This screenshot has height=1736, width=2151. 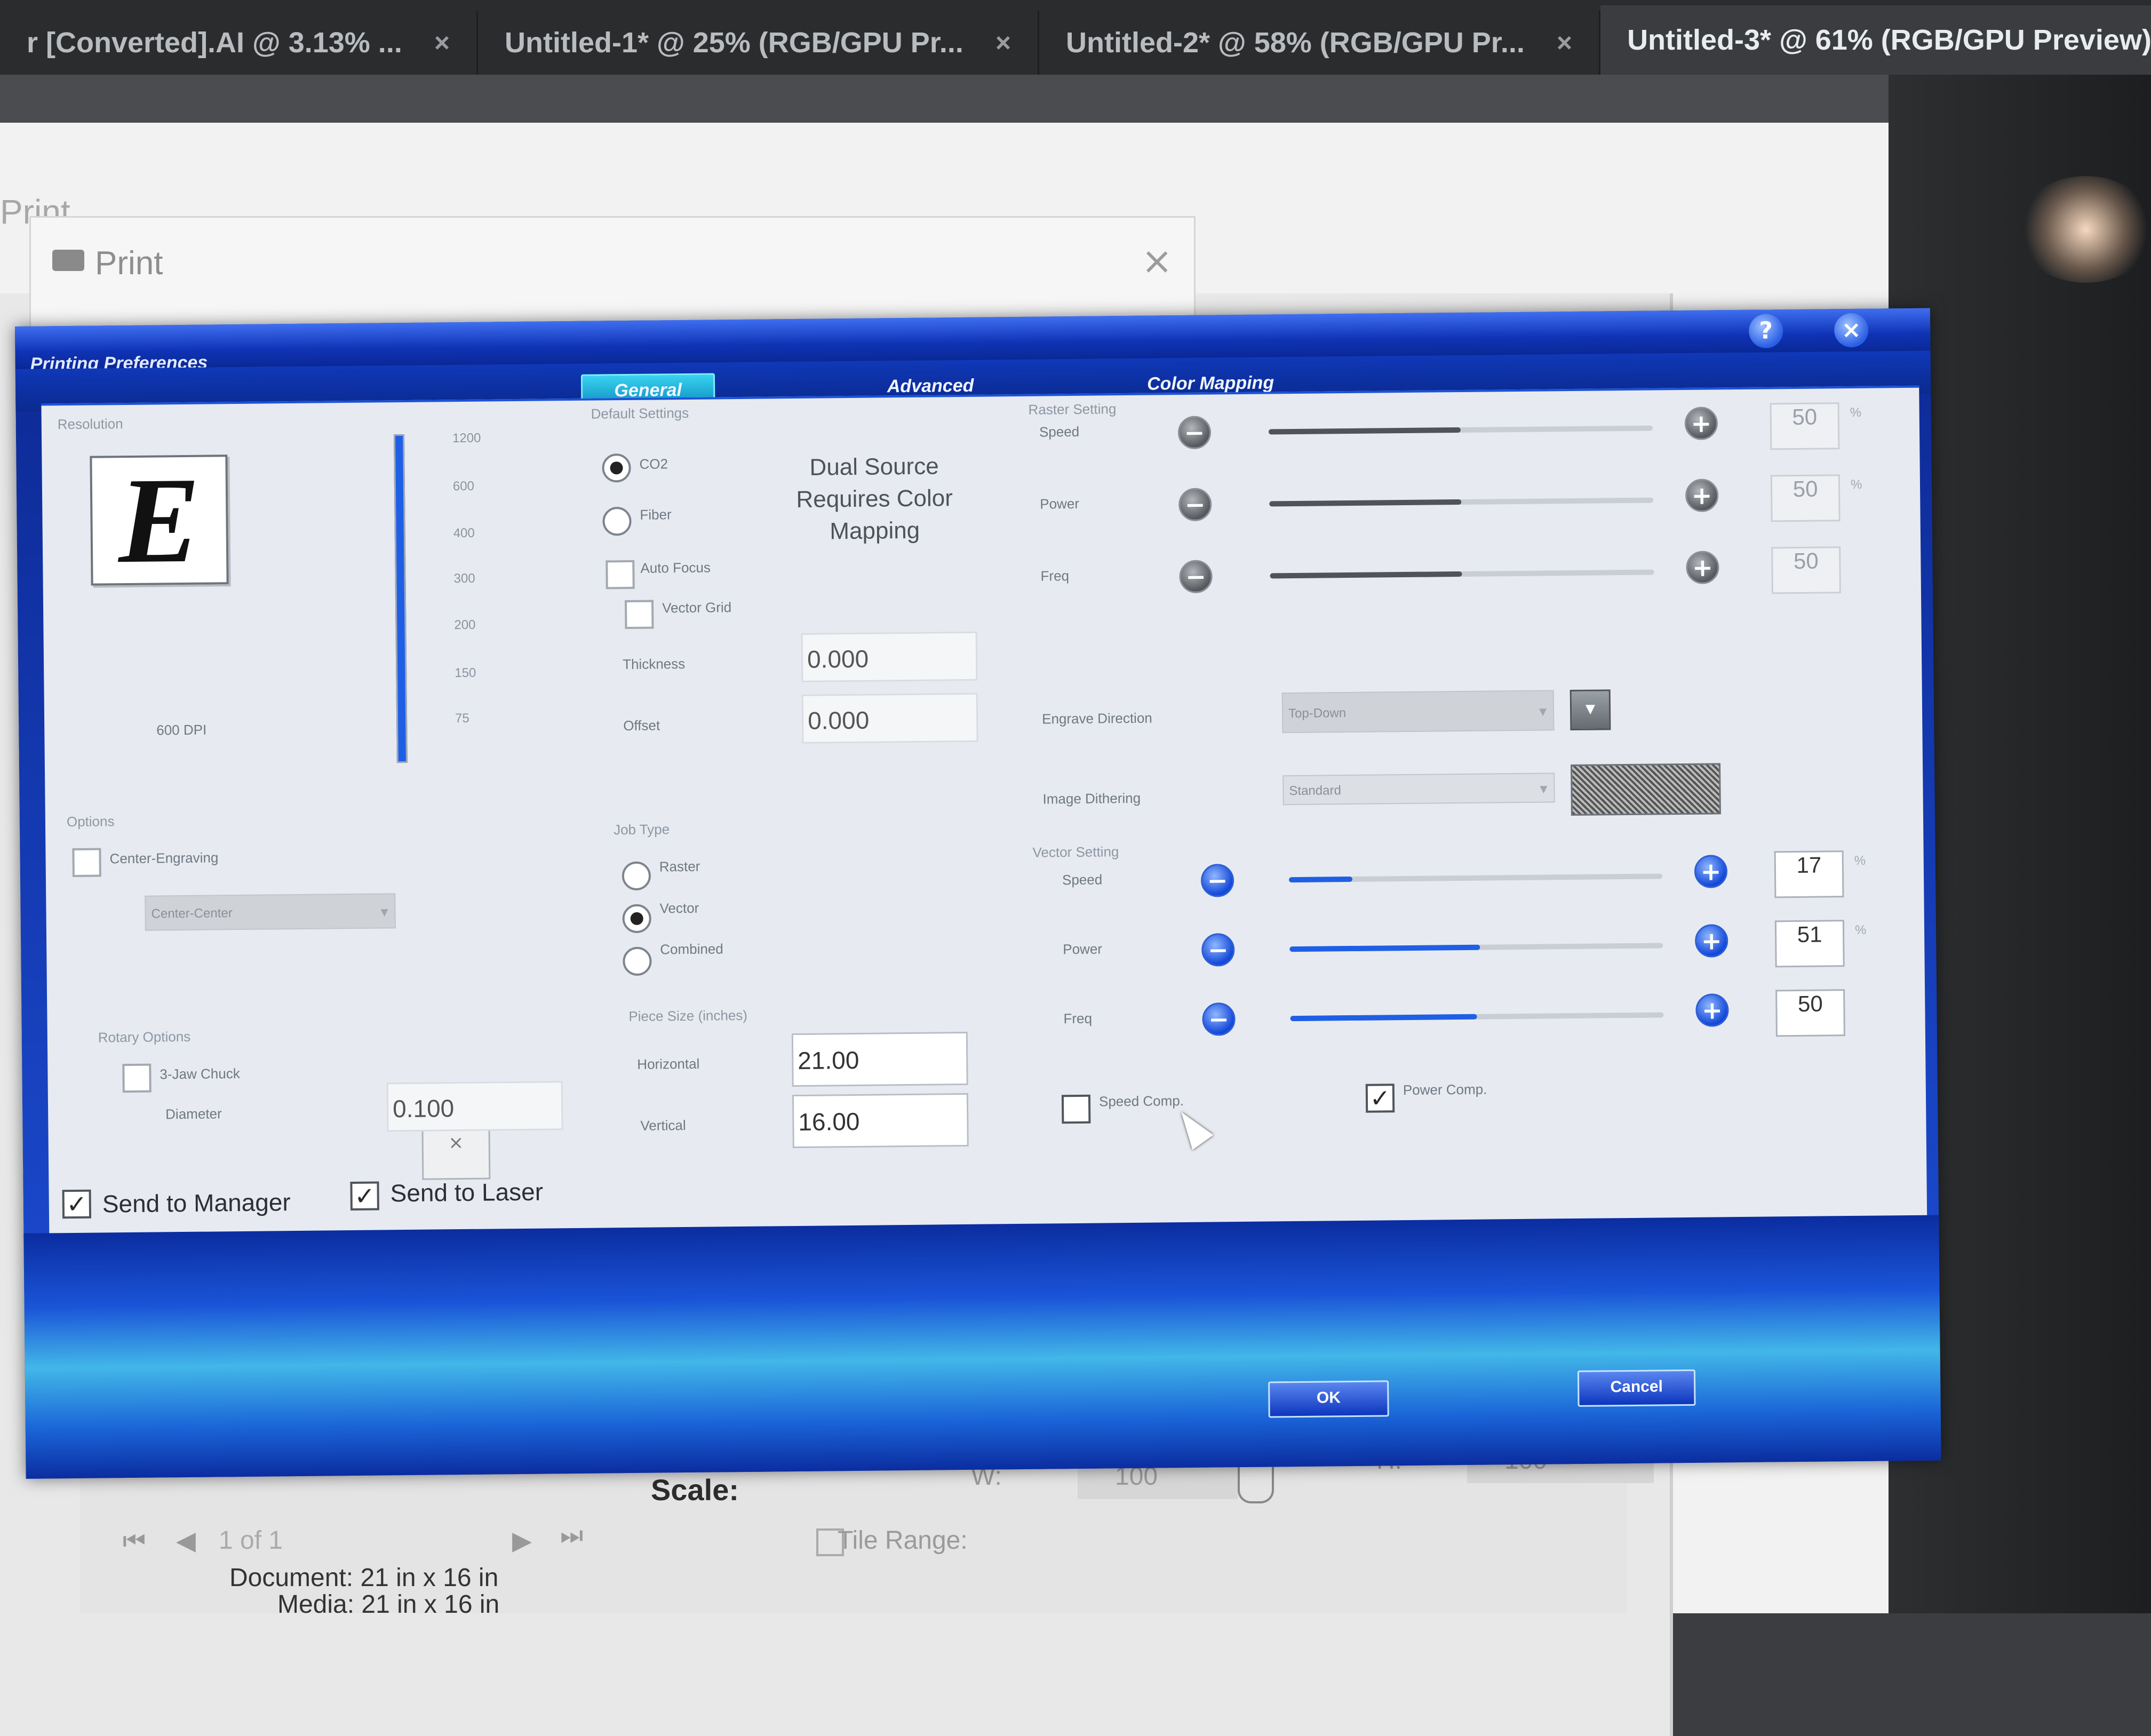 I want to click on prev-page-icon: ◀, so click(x=186, y=1541).